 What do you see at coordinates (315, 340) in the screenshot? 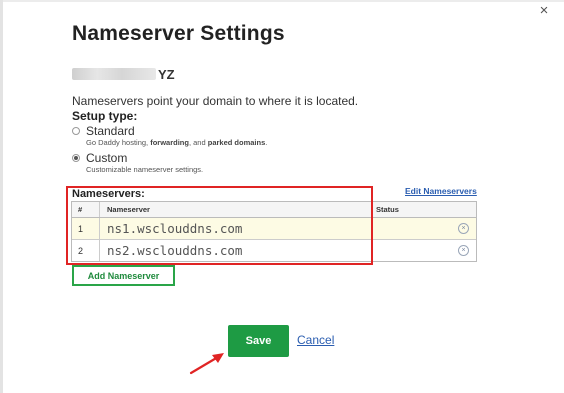
I see `cancel-link: Cancel` at bounding box center [315, 340].